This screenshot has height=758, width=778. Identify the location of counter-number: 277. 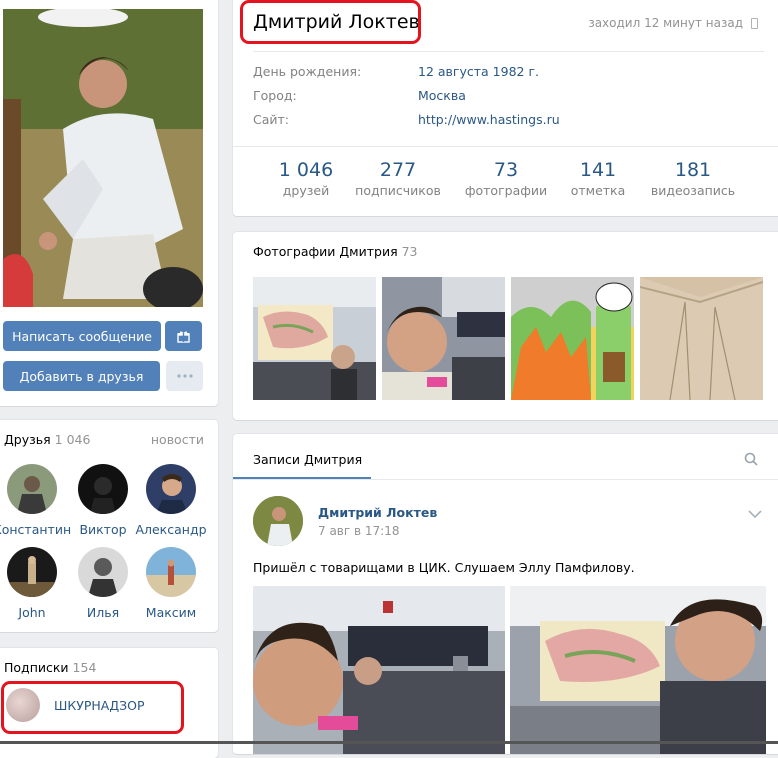
(398, 170).